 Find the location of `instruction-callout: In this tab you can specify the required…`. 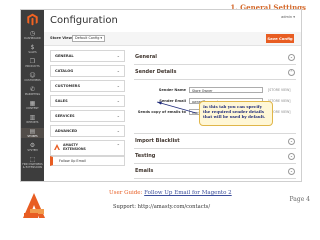

instruction-callout: In this tab you can specify the required… is located at coordinates (236, 113).